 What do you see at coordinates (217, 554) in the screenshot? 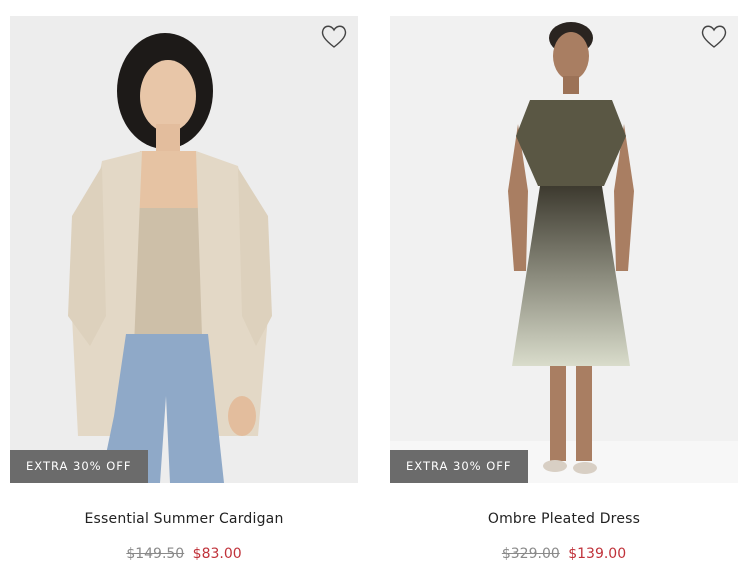
I see `sale-price: $83.00` at bounding box center [217, 554].